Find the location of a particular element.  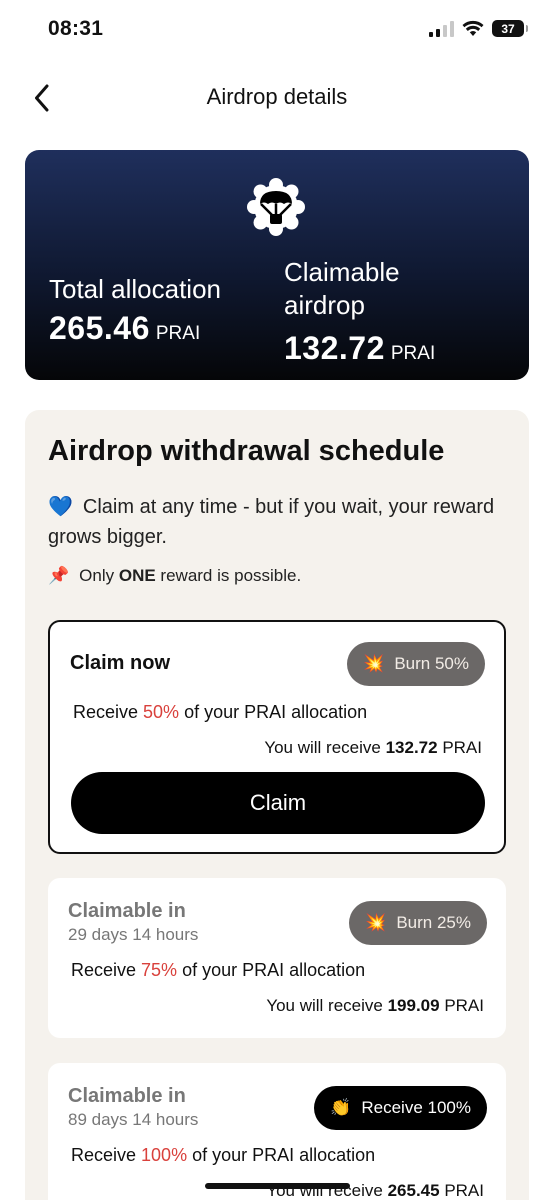

claimable-airdrop-label: Claimable airdrop is located at coordinates (342, 288).